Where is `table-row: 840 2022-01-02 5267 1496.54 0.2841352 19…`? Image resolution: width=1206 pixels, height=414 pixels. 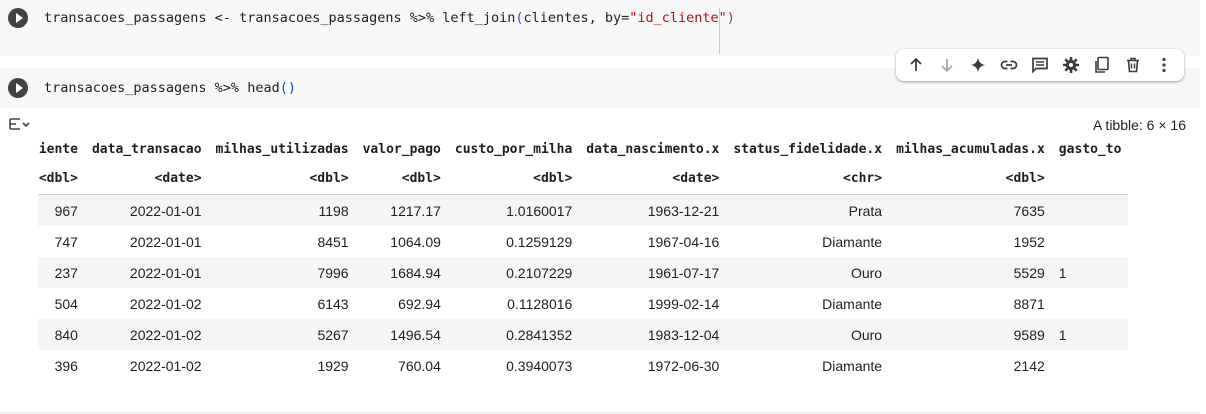 table-row: 840 2022-01-02 5267 1496.54 0.2841352 19… is located at coordinates (583, 334).